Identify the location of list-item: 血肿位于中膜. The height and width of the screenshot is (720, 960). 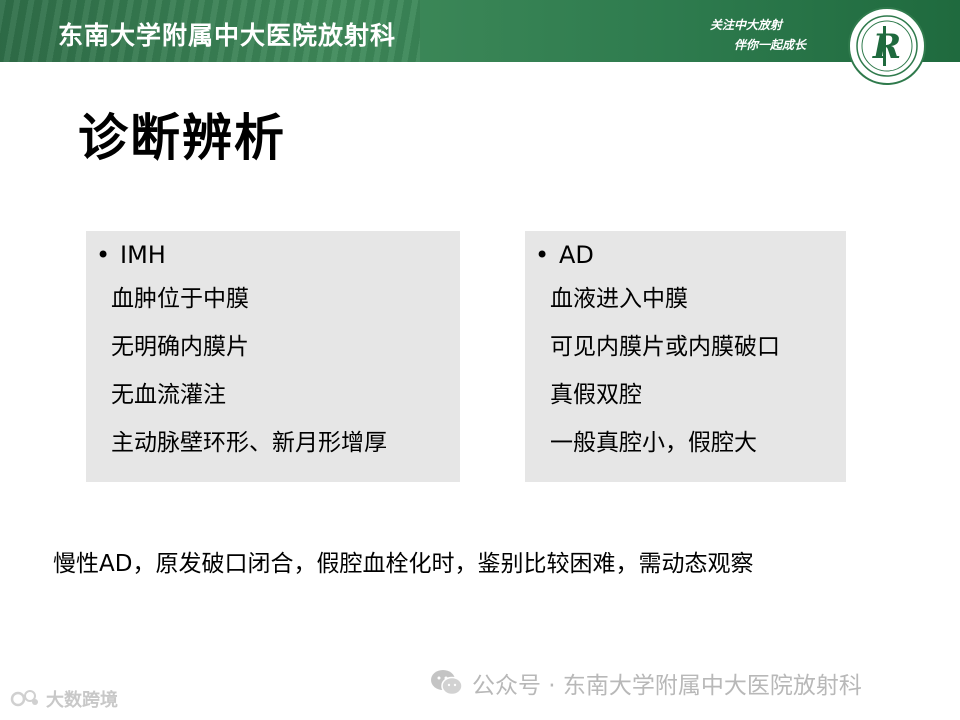
(180, 299).